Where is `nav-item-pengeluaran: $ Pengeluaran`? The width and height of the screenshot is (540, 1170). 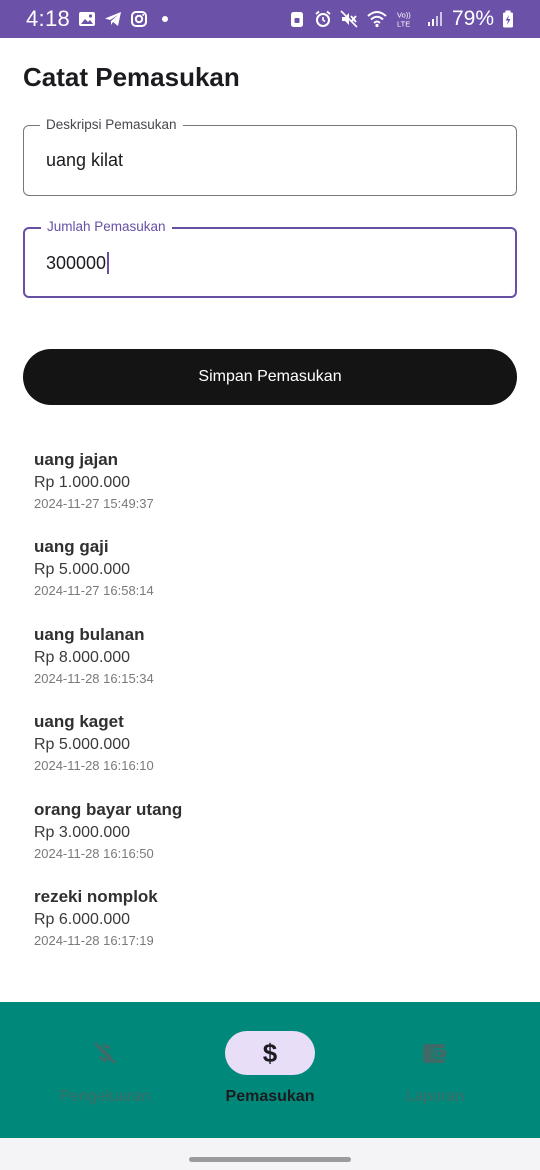 nav-item-pengeluaran: $ Pengeluaran is located at coordinates (105, 1070).